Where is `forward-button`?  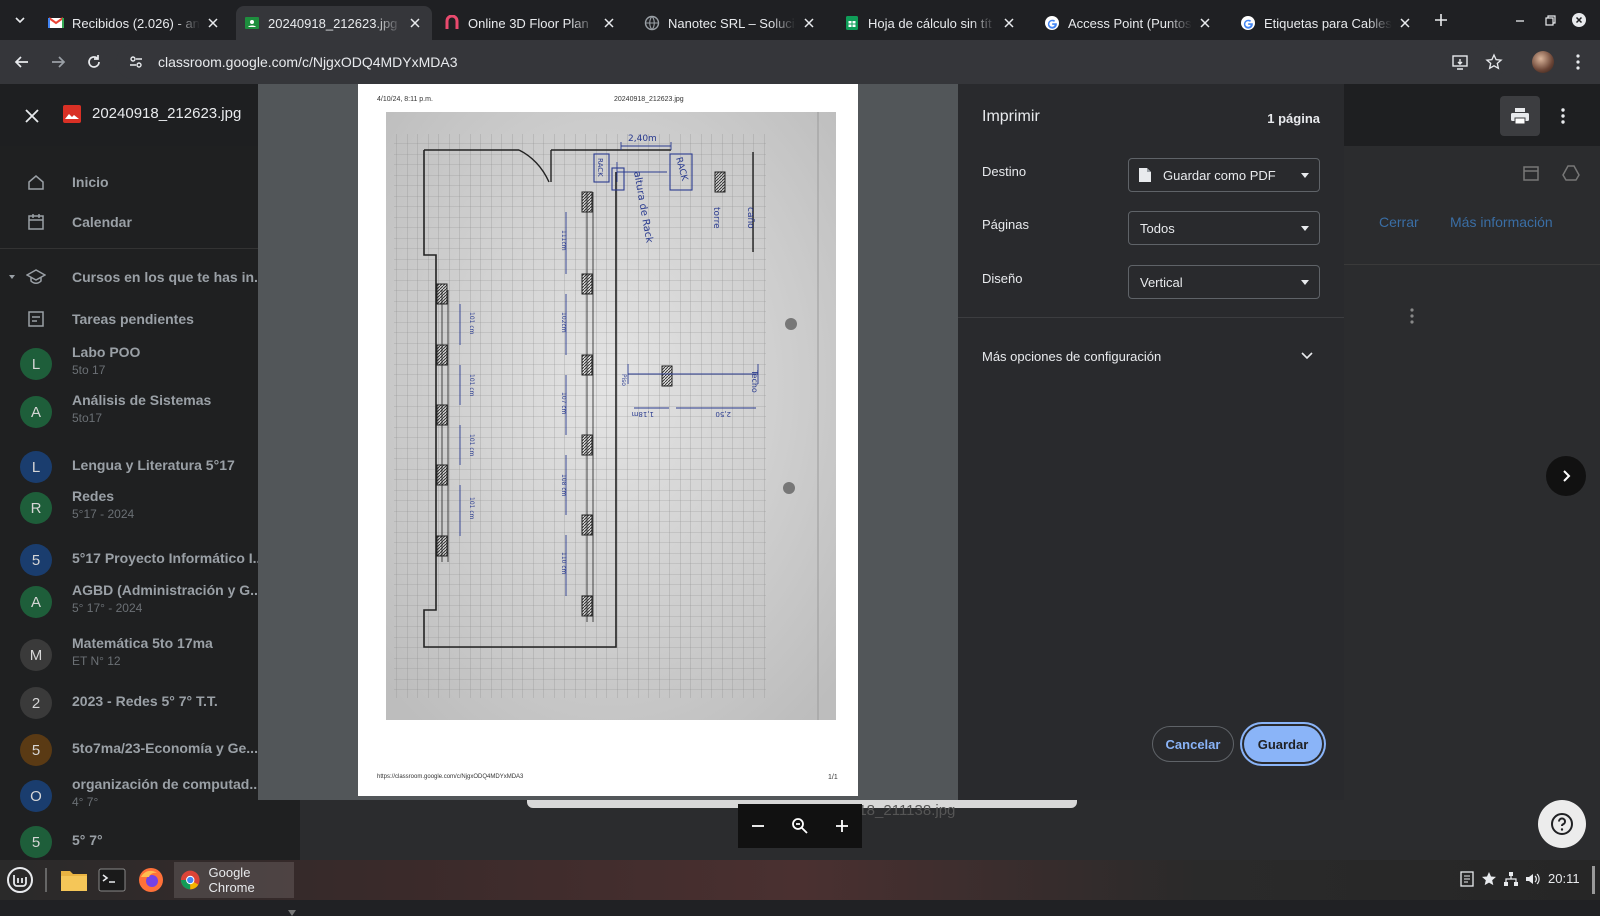 forward-button is located at coordinates (58, 62).